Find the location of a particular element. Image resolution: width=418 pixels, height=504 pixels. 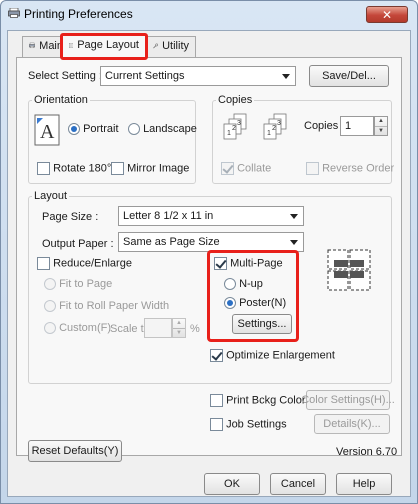

tab-page-layout: Page Layout is located at coordinates (104, 46).